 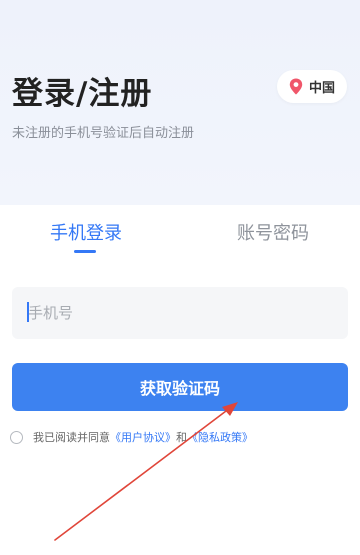 I want to click on tab-account-password: 账号密码, so click(x=273, y=232).